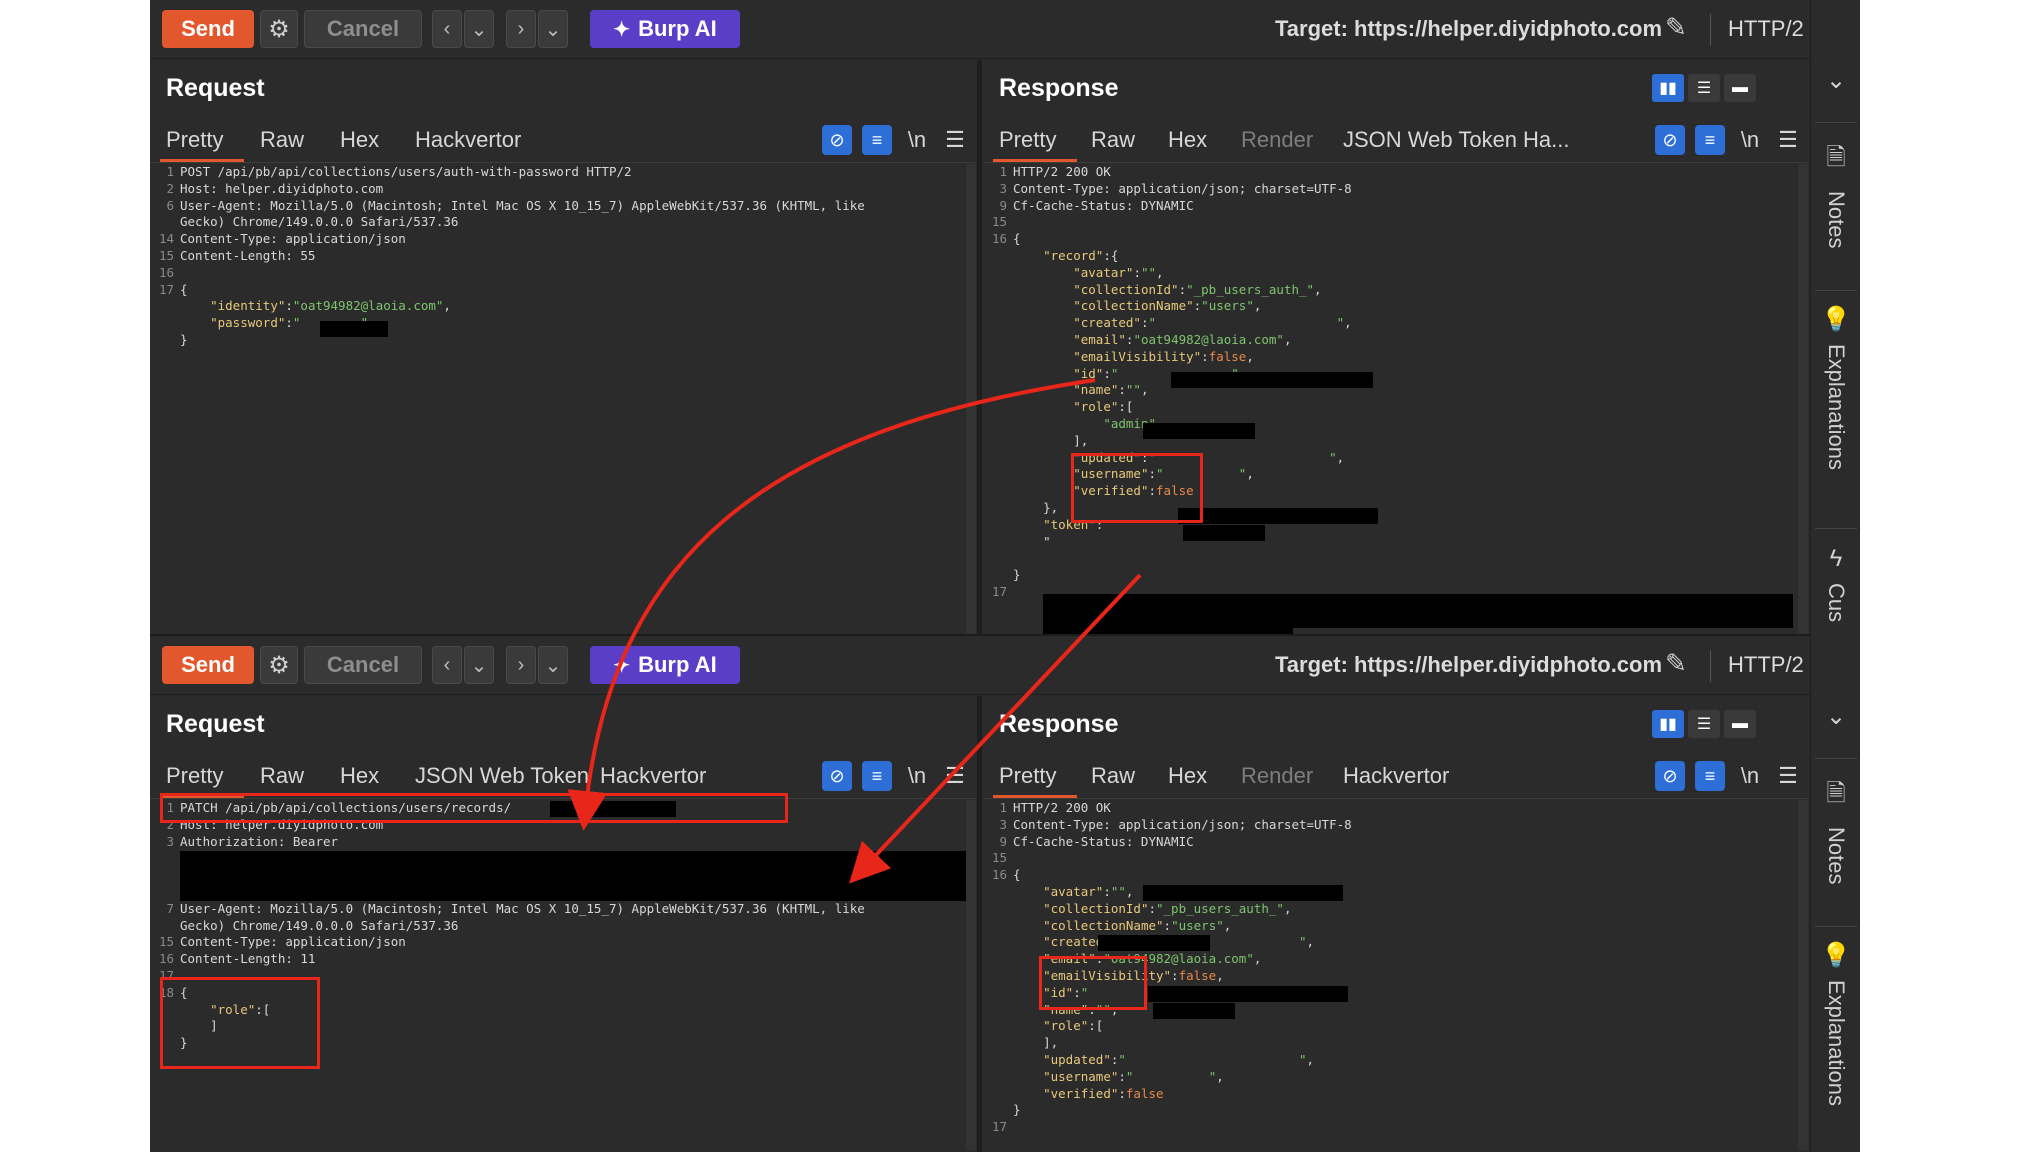 The height and width of the screenshot is (1152, 2027). What do you see at coordinates (1395, 858) in the screenshot?
I see `code-line: 15` at bounding box center [1395, 858].